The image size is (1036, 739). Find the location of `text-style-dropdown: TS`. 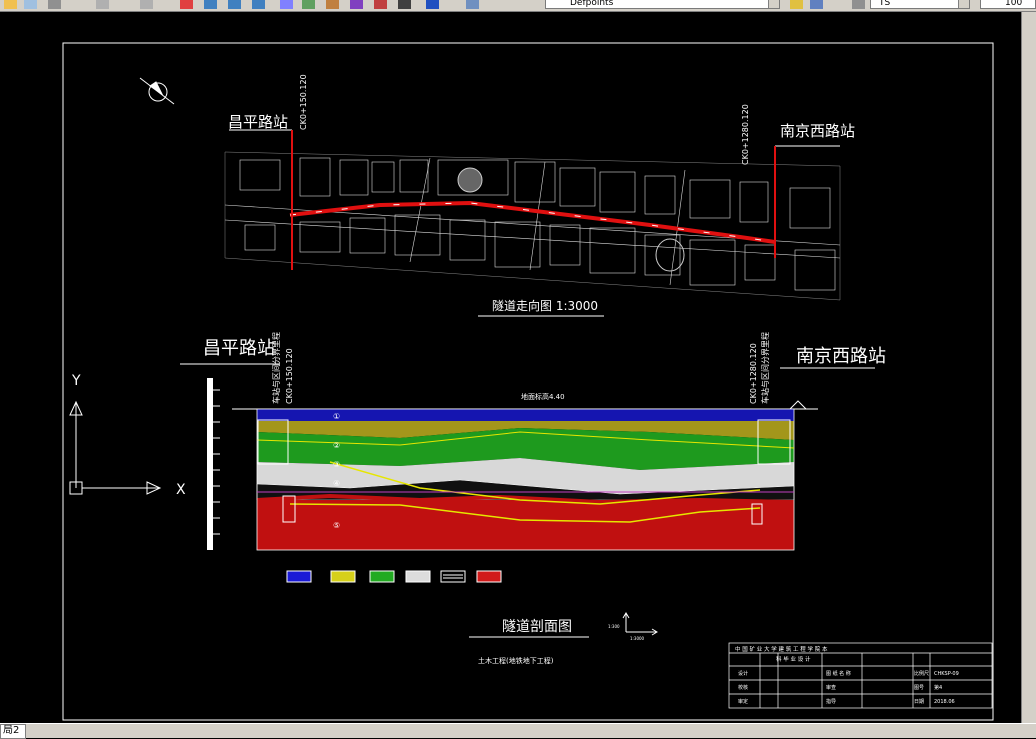

text-style-dropdown: TS is located at coordinates (920, 4).